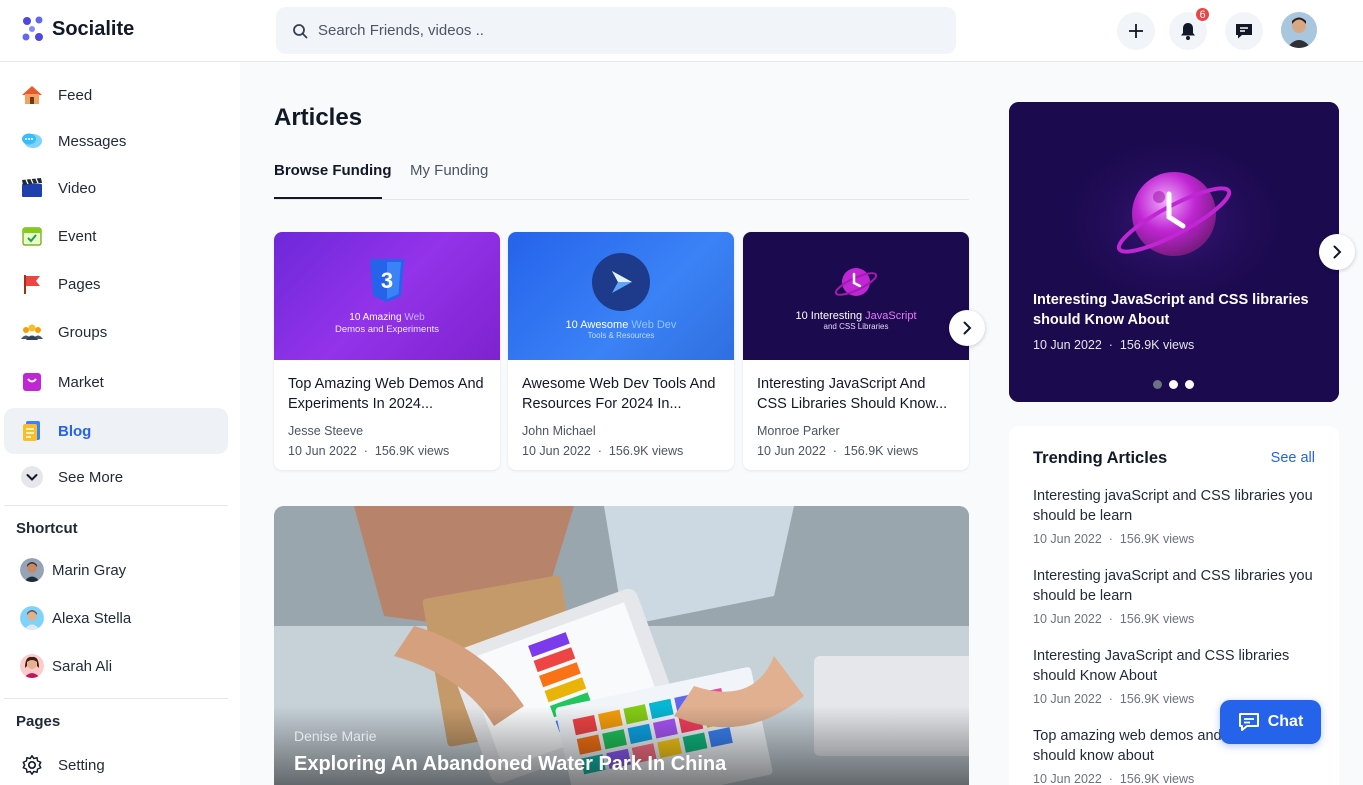  Describe the element at coordinates (1248, 722) in the screenshot. I see `chat-icon` at that location.